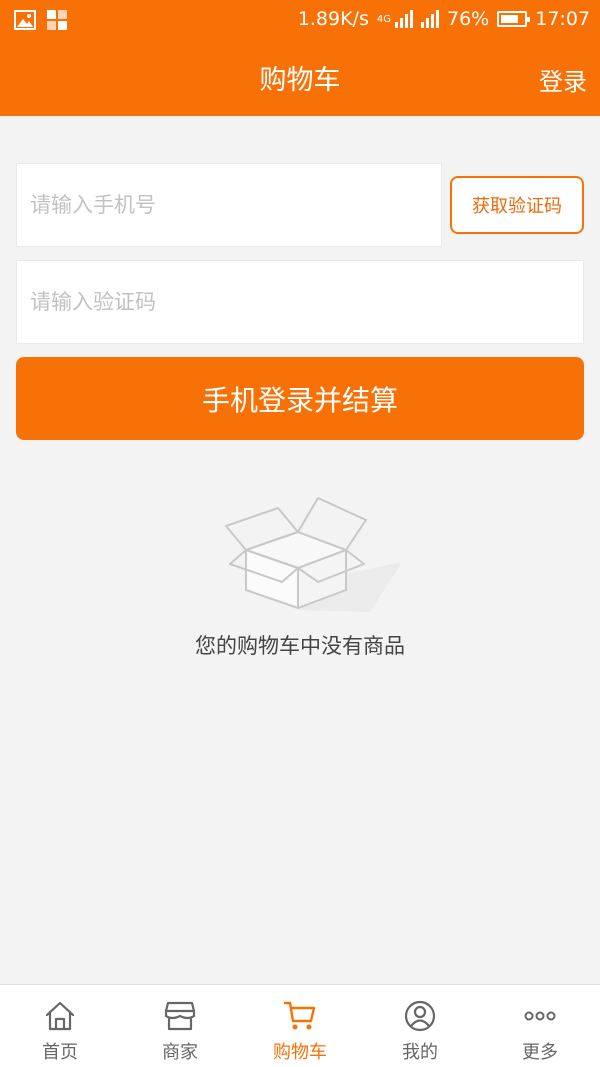 The width and height of the screenshot is (600, 1067). I want to click on phone-field, so click(229, 205).